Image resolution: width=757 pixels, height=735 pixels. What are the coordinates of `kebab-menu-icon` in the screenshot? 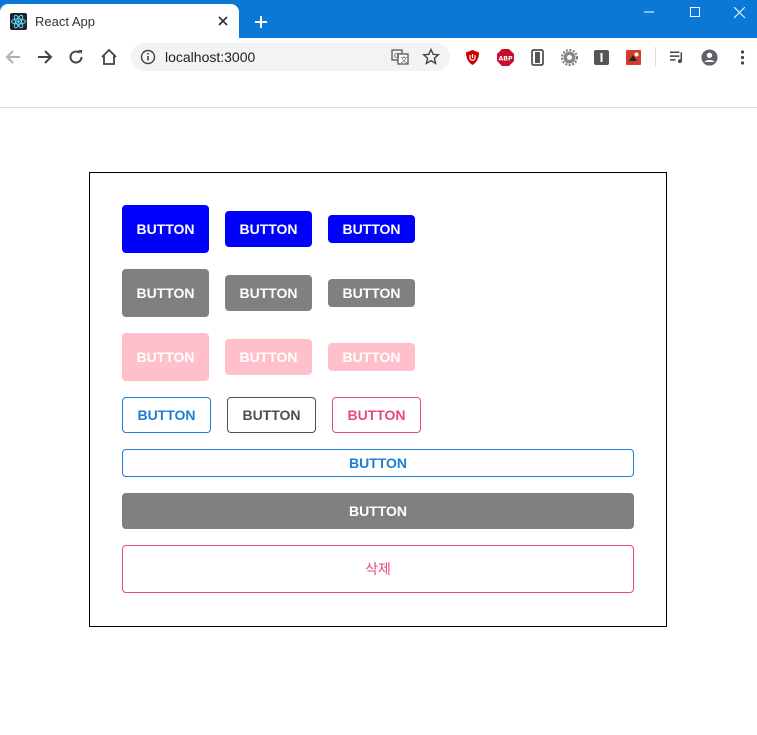 It's located at (742, 57).